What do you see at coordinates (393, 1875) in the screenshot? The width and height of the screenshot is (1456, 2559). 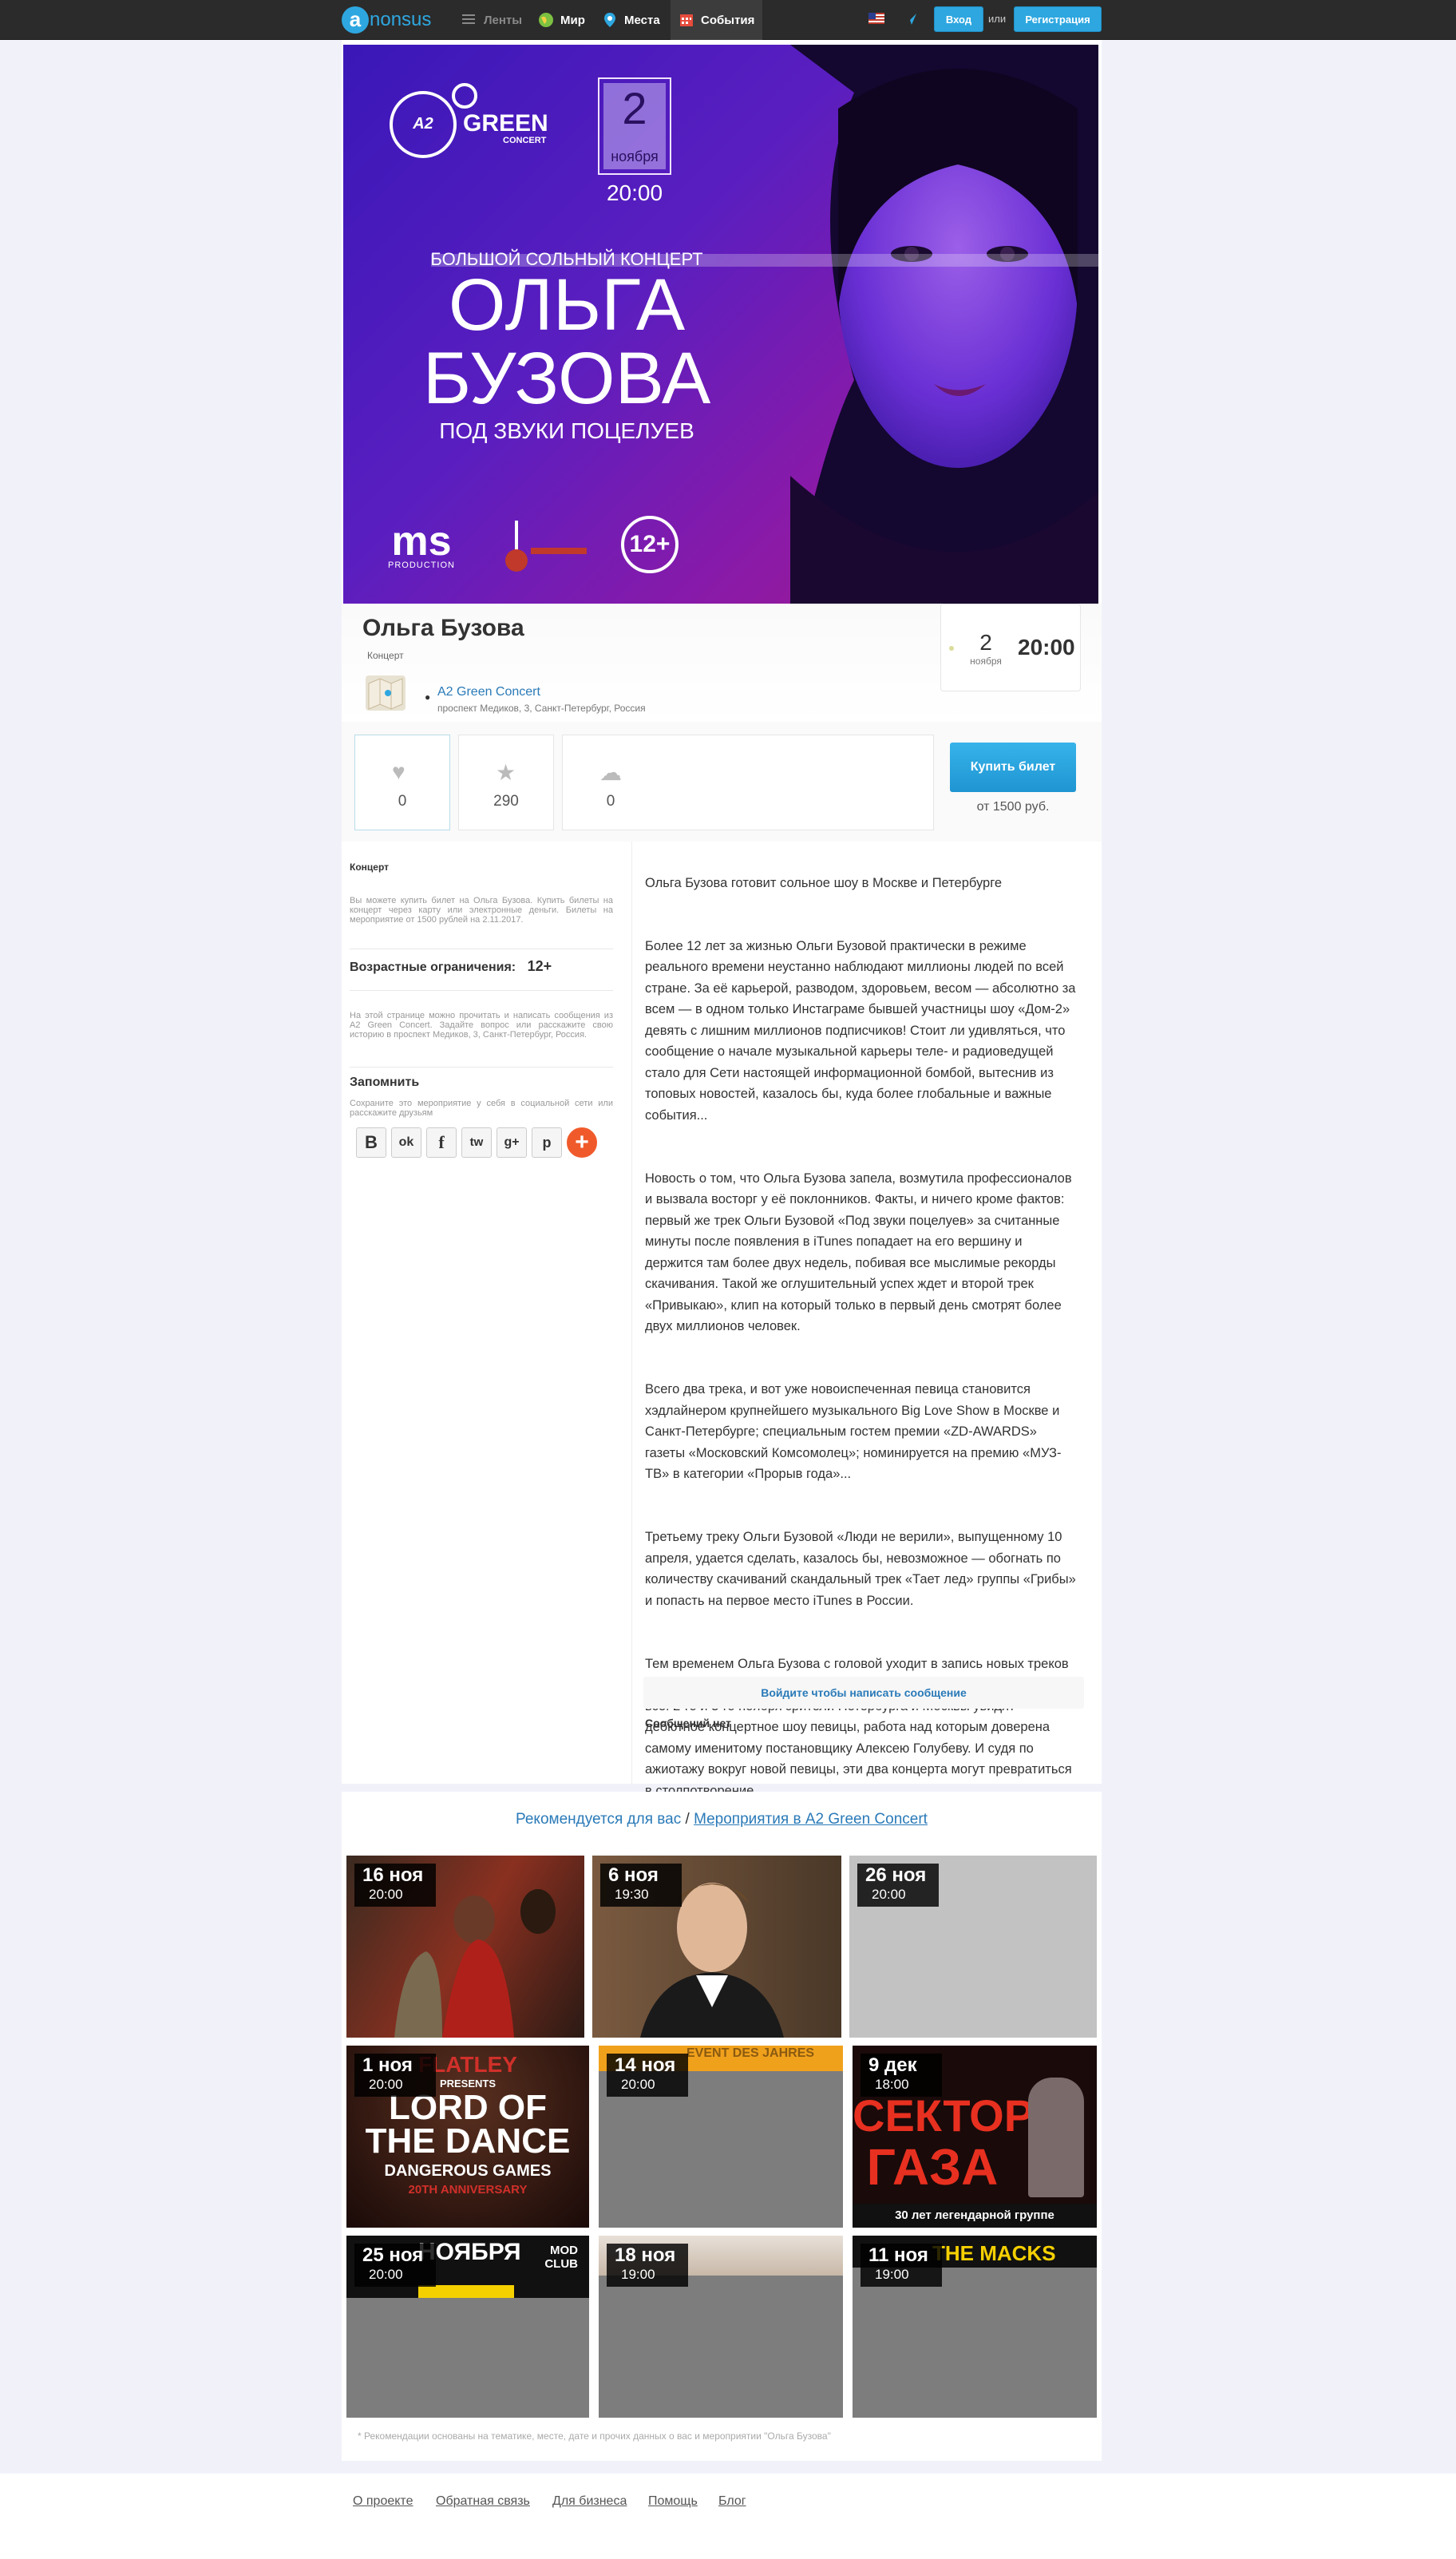 I see `event-card-date-day: 16 ноя` at bounding box center [393, 1875].